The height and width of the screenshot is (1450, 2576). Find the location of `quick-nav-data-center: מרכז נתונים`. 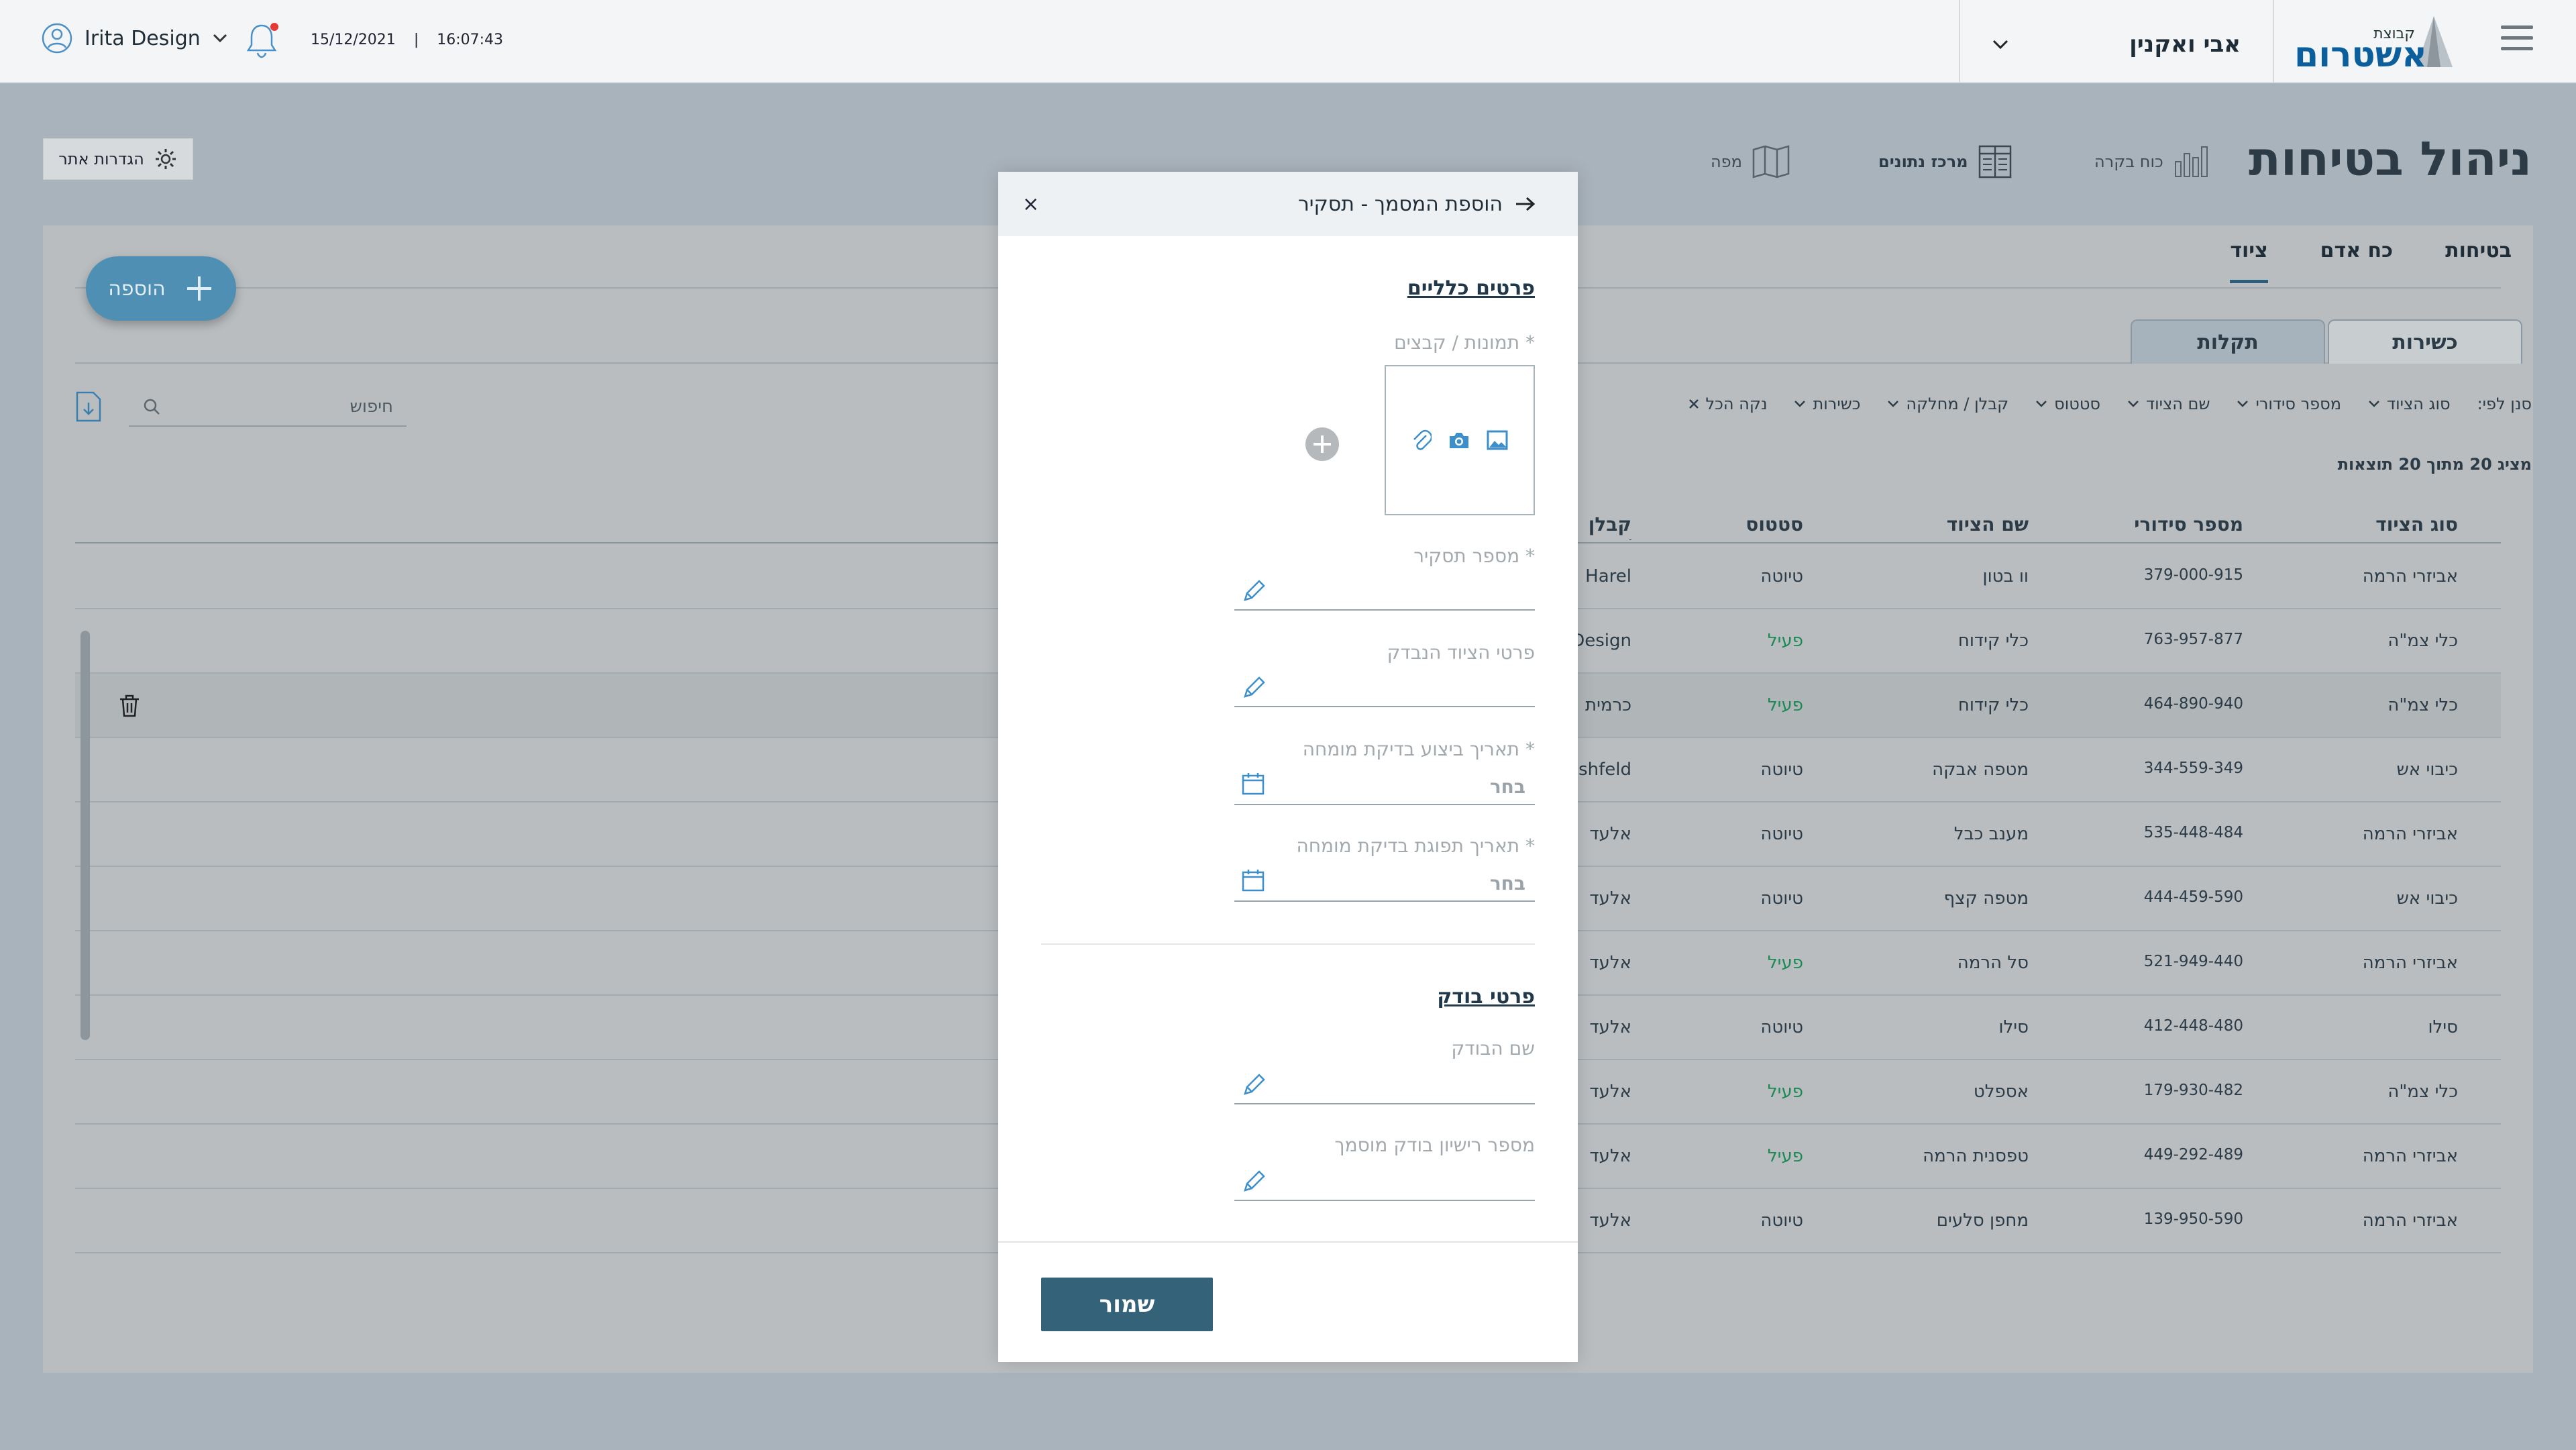

quick-nav-data-center: מרכז נתונים is located at coordinates (1945, 161).